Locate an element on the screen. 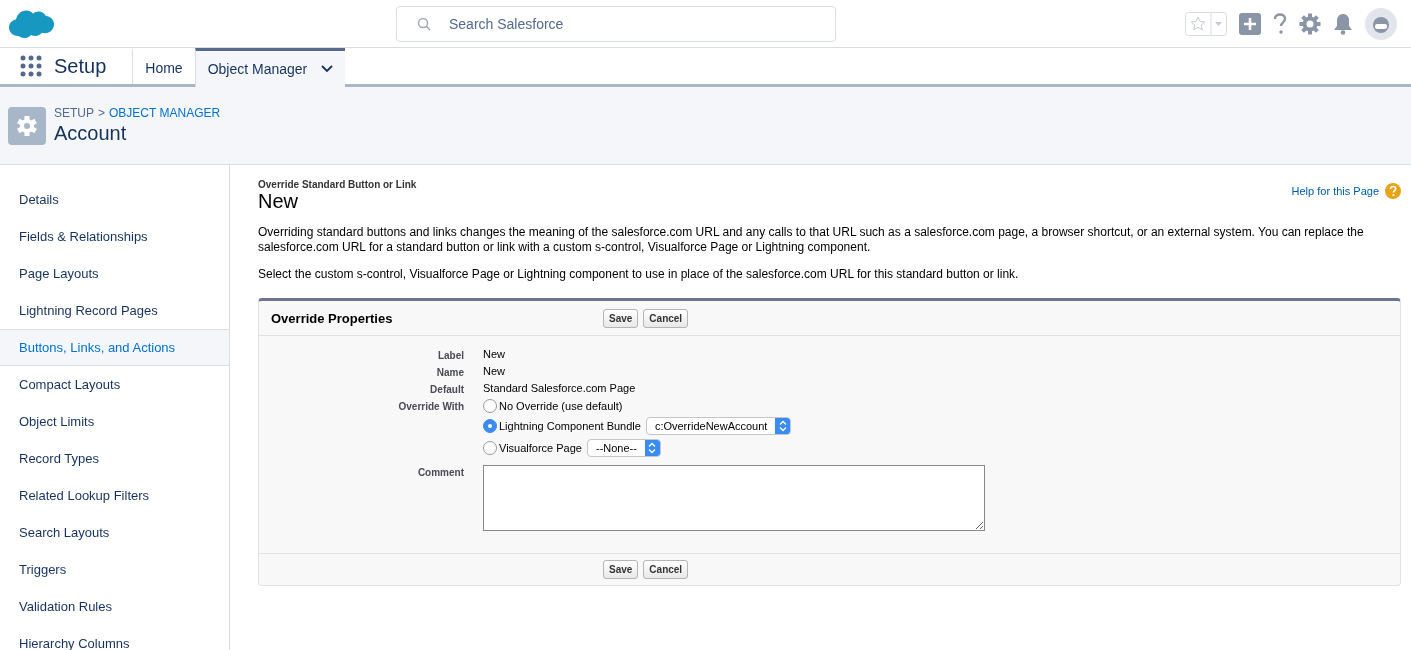  app-name: Setup is located at coordinates (80, 66).